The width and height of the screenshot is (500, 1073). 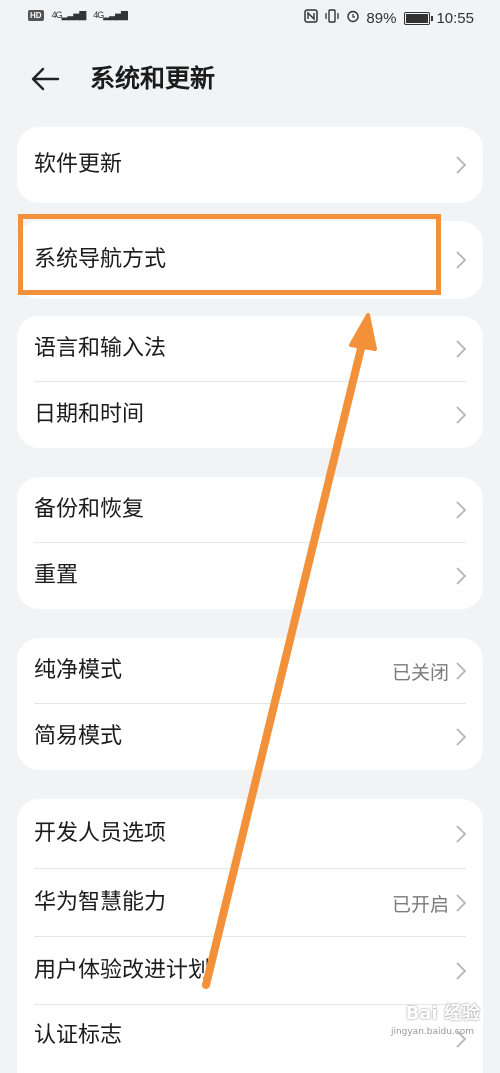 I want to click on card-language-date: 语言和输入法 日期和时间, so click(x=250, y=382).